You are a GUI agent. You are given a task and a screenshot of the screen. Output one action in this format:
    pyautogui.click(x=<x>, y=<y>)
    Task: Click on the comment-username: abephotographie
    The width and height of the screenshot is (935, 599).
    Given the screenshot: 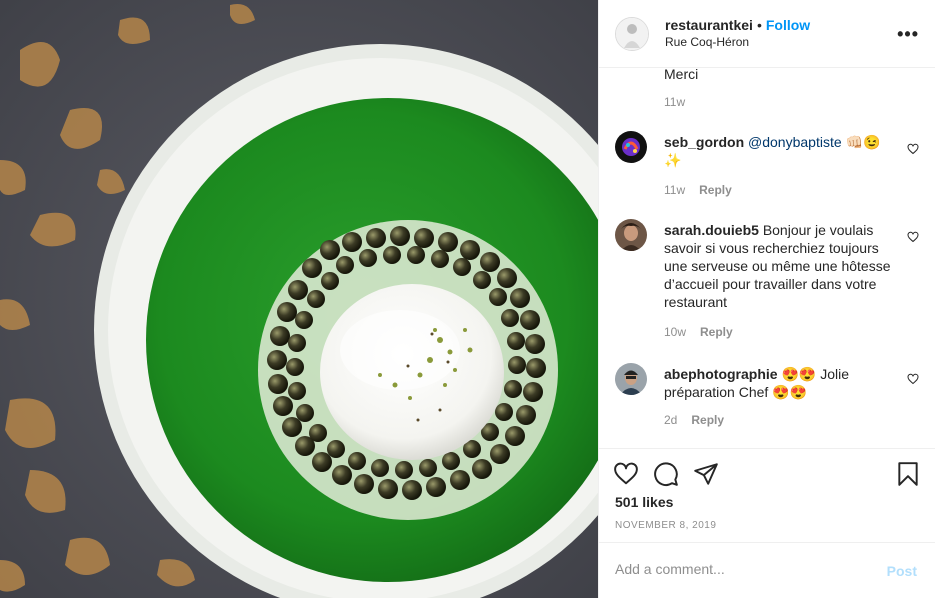 What is the action you would take?
    pyautogui.click(x=721, y=374)
    